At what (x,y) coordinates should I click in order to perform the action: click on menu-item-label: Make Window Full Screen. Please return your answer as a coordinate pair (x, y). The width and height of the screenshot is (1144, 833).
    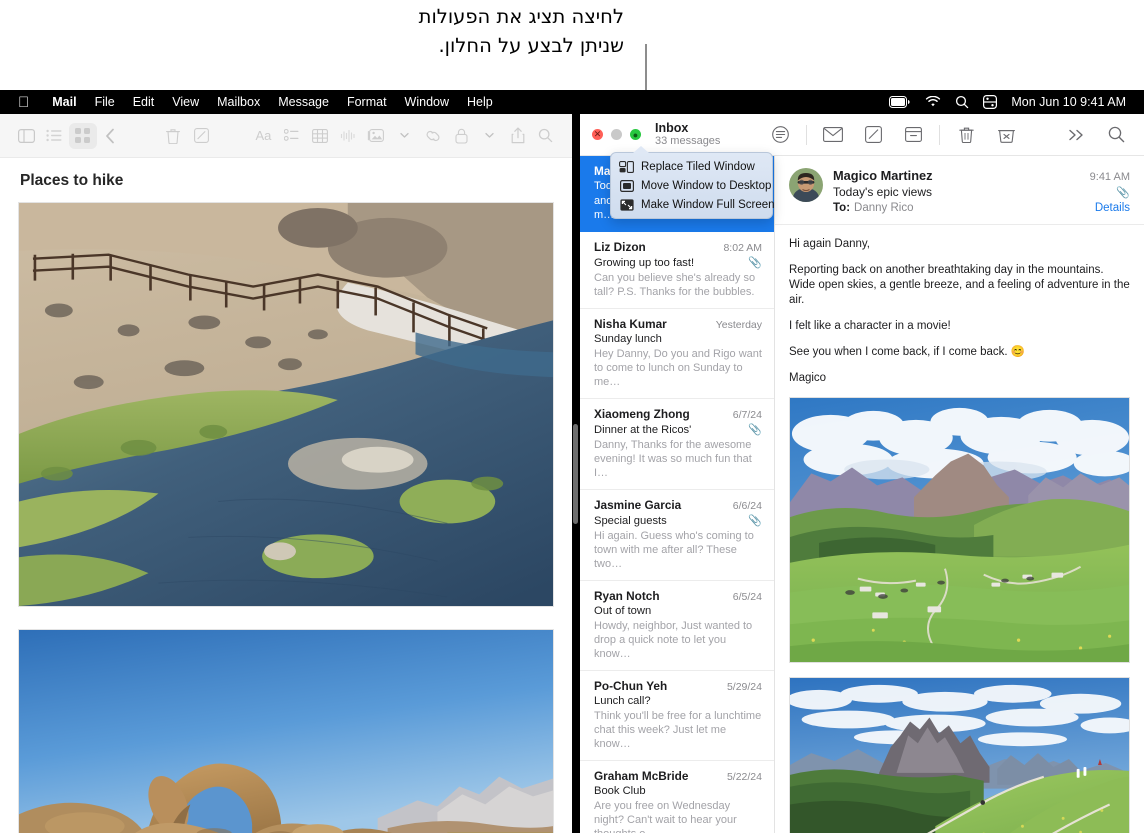
    Looking at the image, I should click on (708, 204).